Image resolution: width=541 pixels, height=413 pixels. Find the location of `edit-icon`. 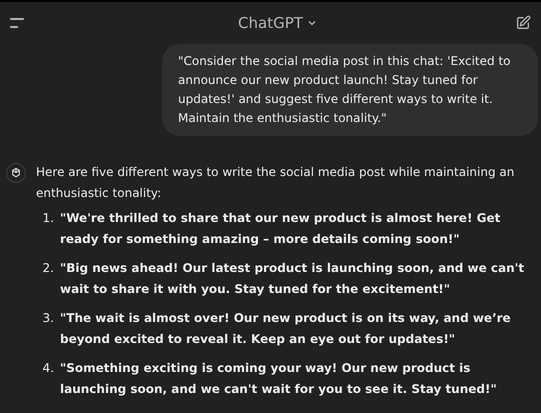

edit-icon is located at coordinates (522, 23).